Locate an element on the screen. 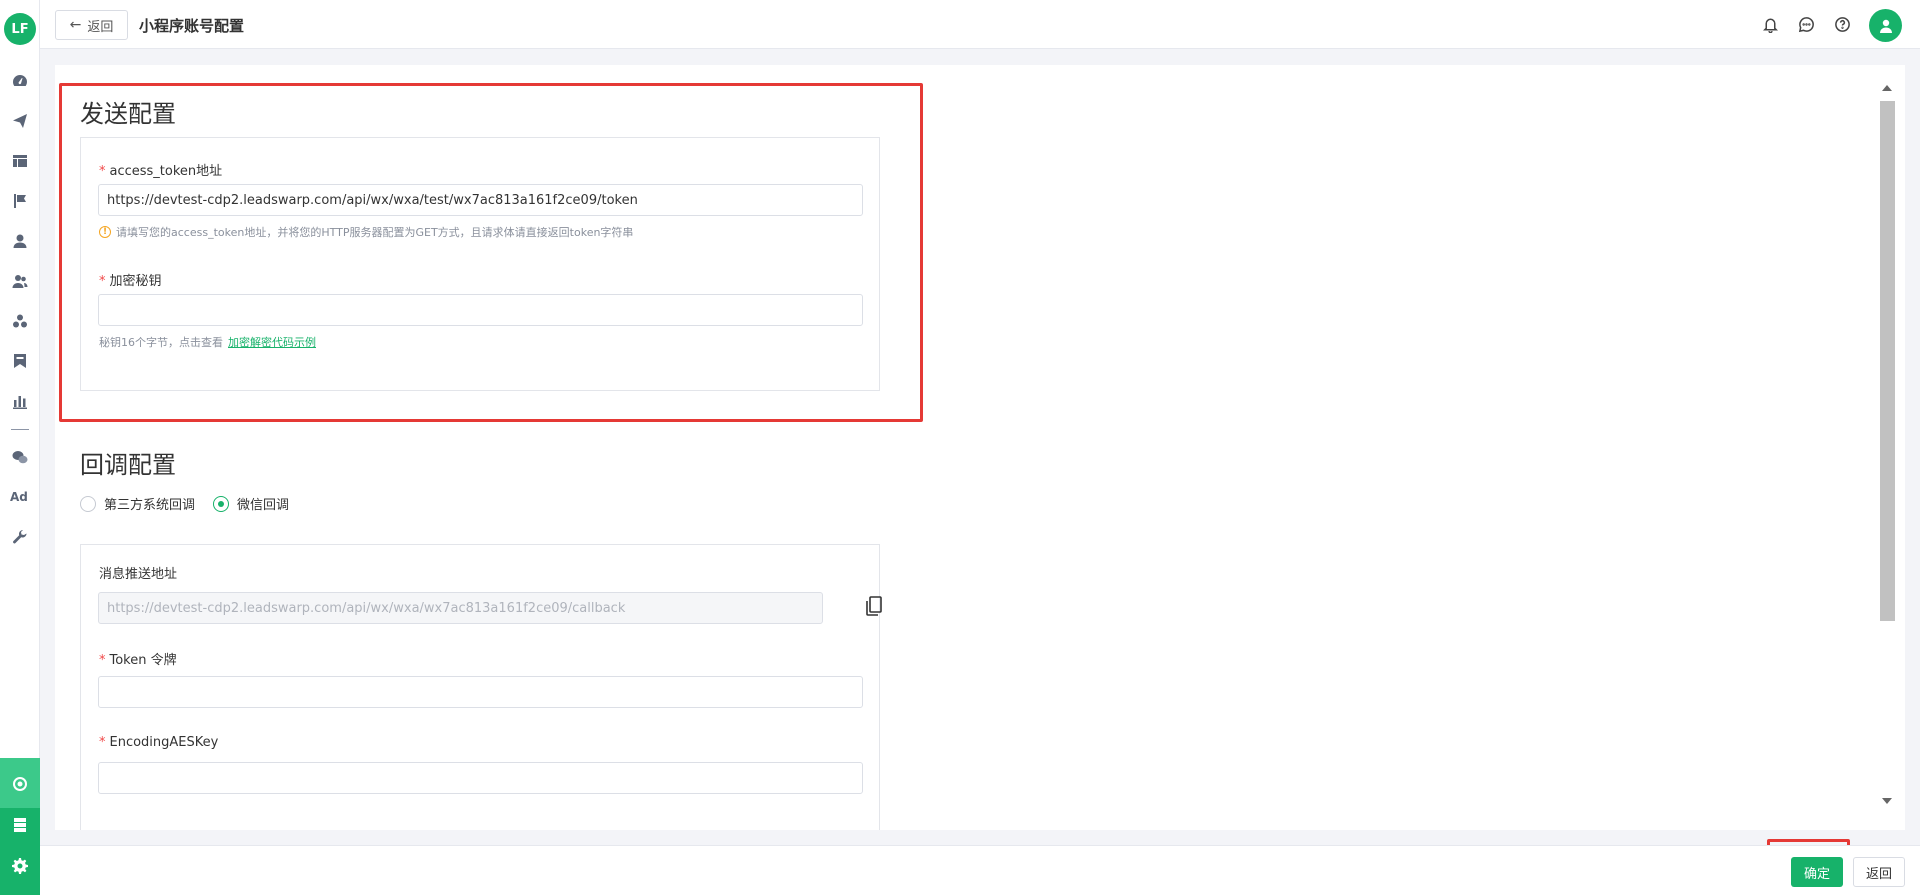  bar-chart-icon is located at coordinates (20, 401).